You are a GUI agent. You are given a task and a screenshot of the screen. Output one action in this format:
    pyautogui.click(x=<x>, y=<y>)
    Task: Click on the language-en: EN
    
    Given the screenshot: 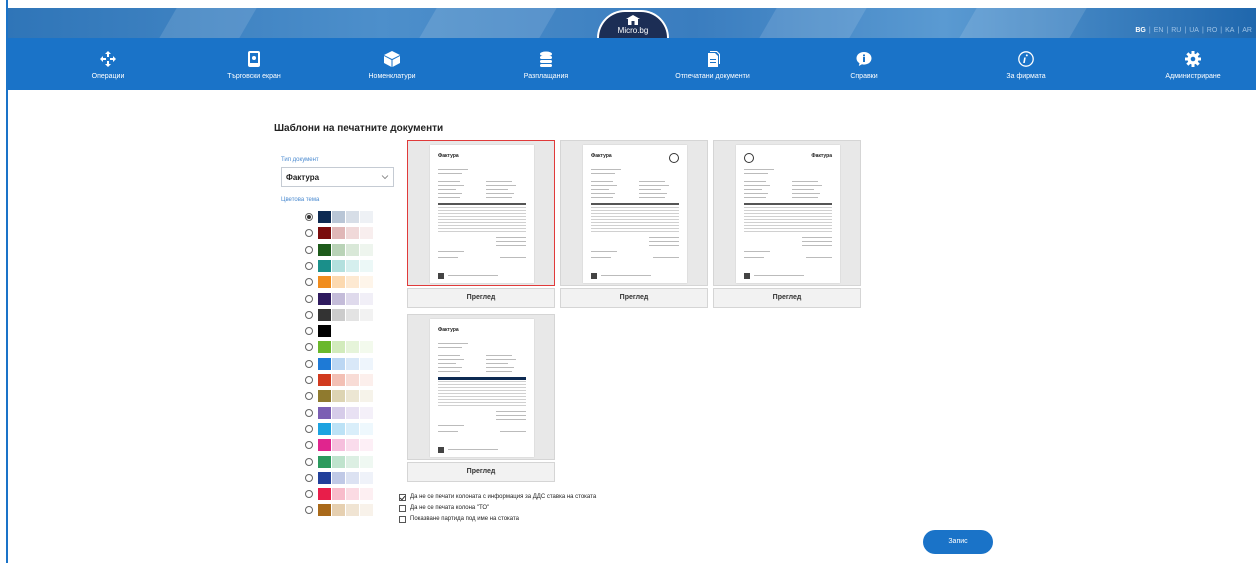 What is the action you would take?
    pyautogui.click(x=1159, y=30)
    